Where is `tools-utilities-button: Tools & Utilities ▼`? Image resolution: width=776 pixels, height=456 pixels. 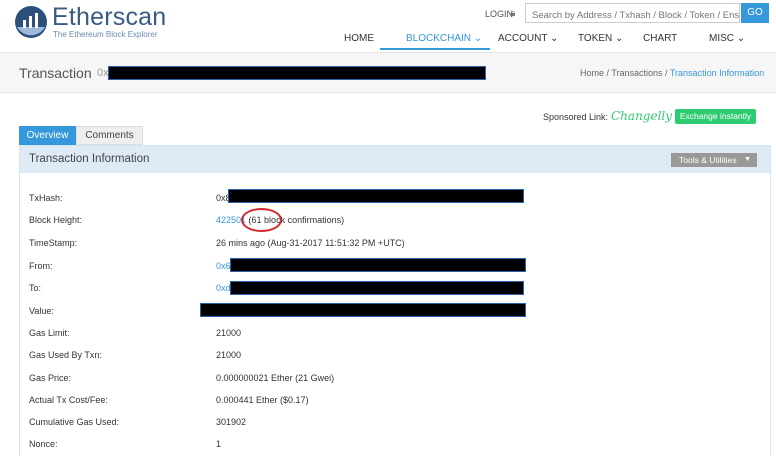
tools-utilities-button: Tools & Utilities ▼ is located at coordinates (714, 160).